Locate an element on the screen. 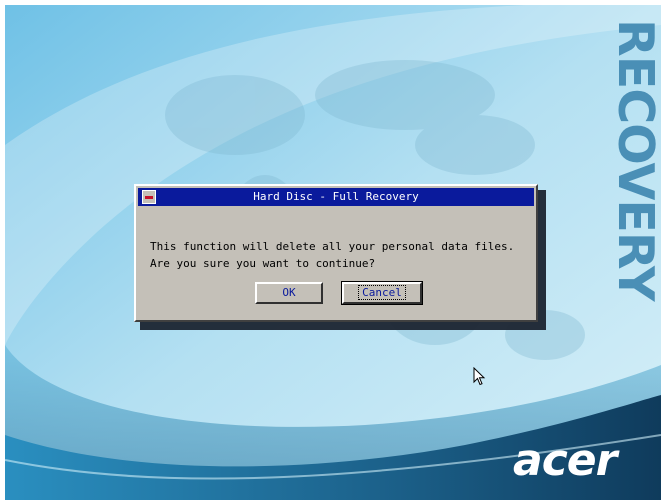  dialog-title: Hard Disc - Full Recovery is located at coordinates (336, 196).